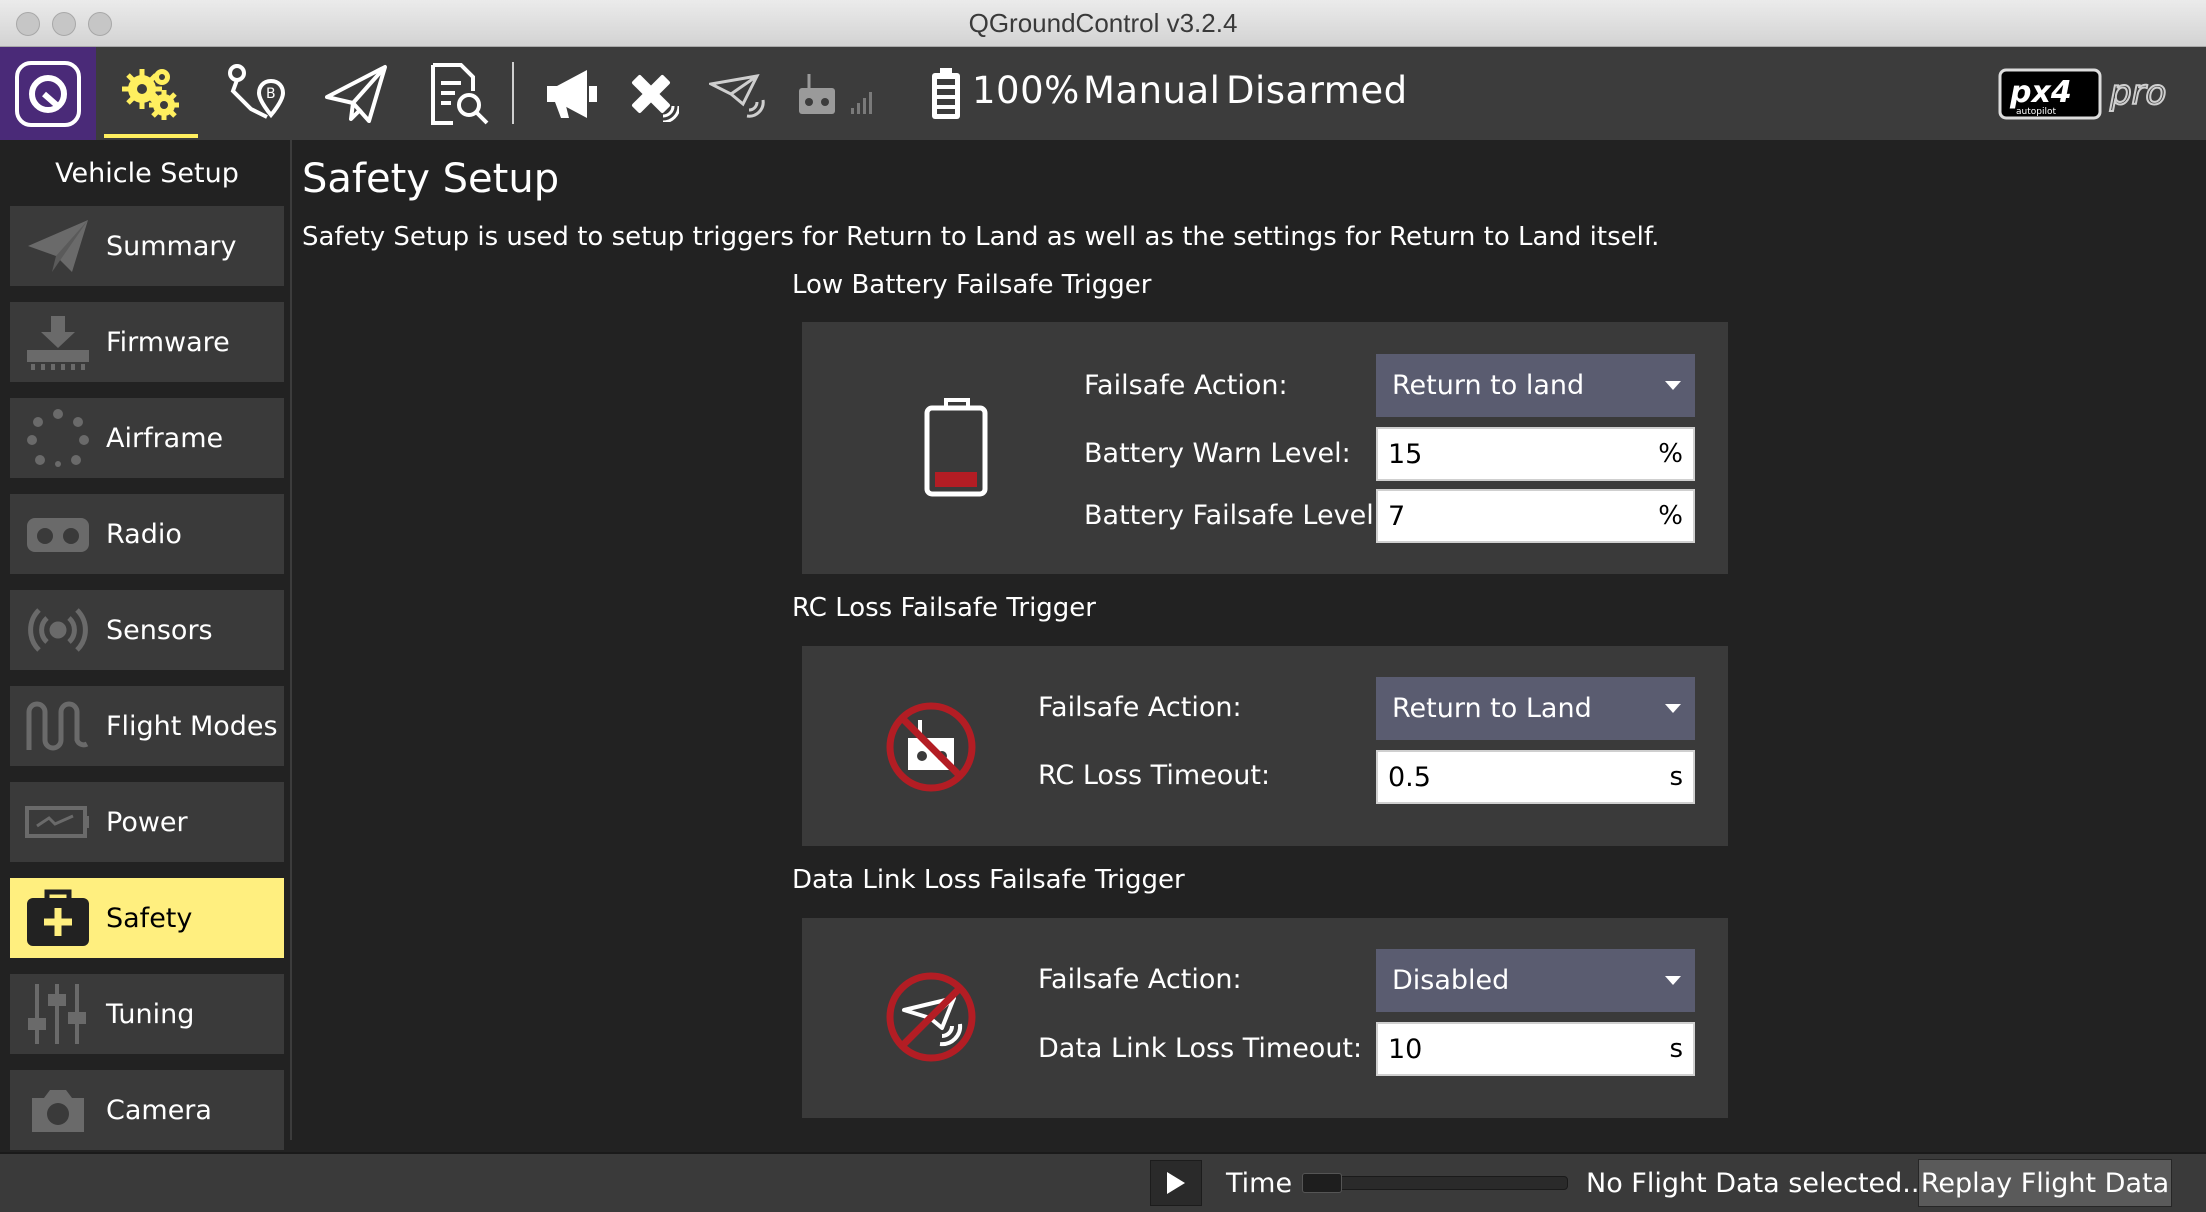  I want to click on time-slider-handle, so click(1322, 1183).